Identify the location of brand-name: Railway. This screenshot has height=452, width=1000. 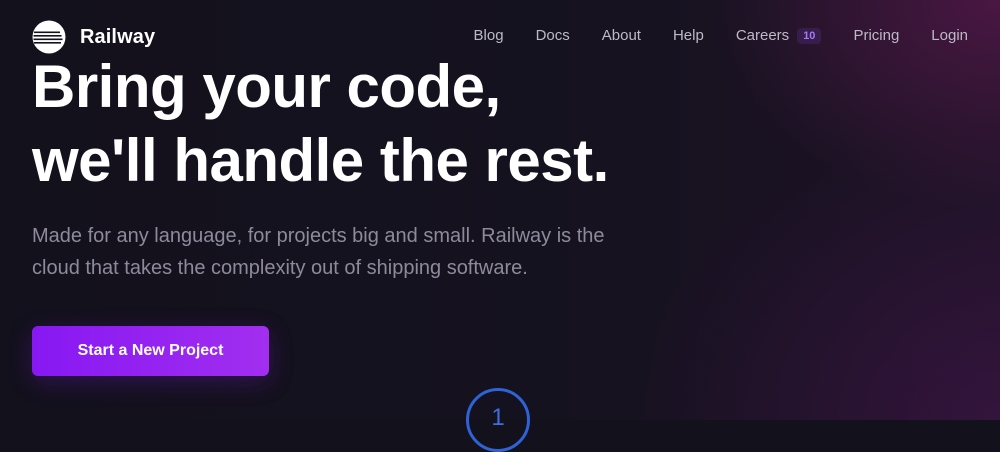
(118, 36).